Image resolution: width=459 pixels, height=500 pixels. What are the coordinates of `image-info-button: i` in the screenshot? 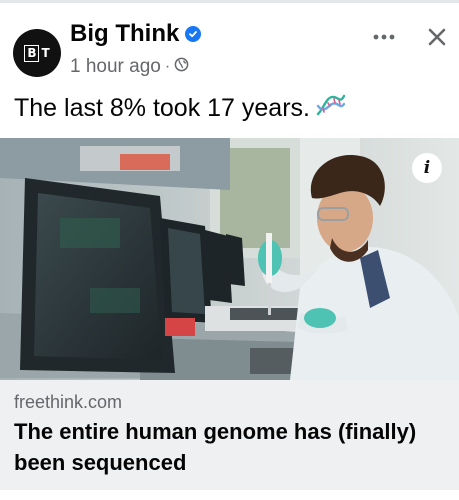 It's located at (427, 168).